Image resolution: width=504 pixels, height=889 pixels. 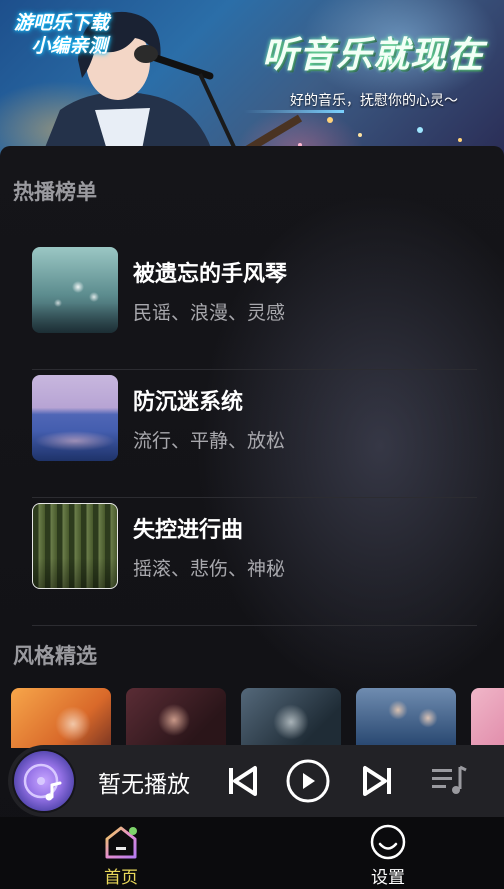 I want to click on purple-lake-image, so click(x=75, y=418).